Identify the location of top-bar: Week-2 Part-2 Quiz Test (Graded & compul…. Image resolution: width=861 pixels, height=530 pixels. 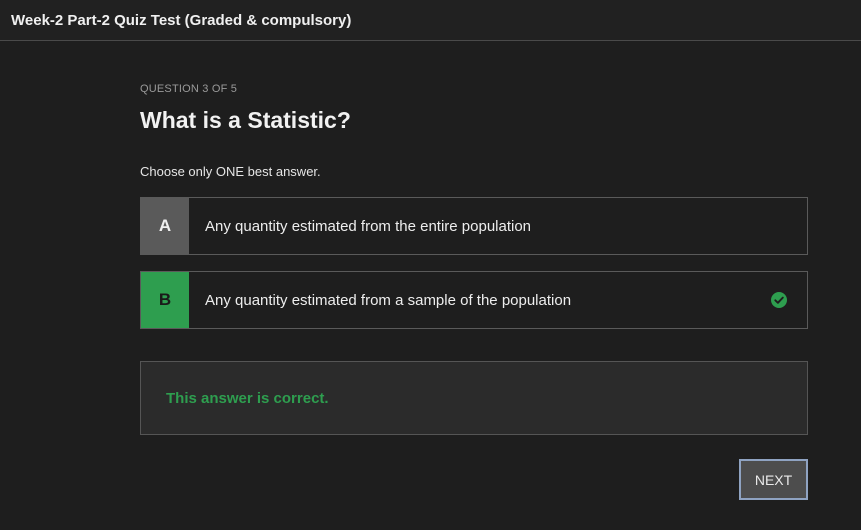
(430, 20).